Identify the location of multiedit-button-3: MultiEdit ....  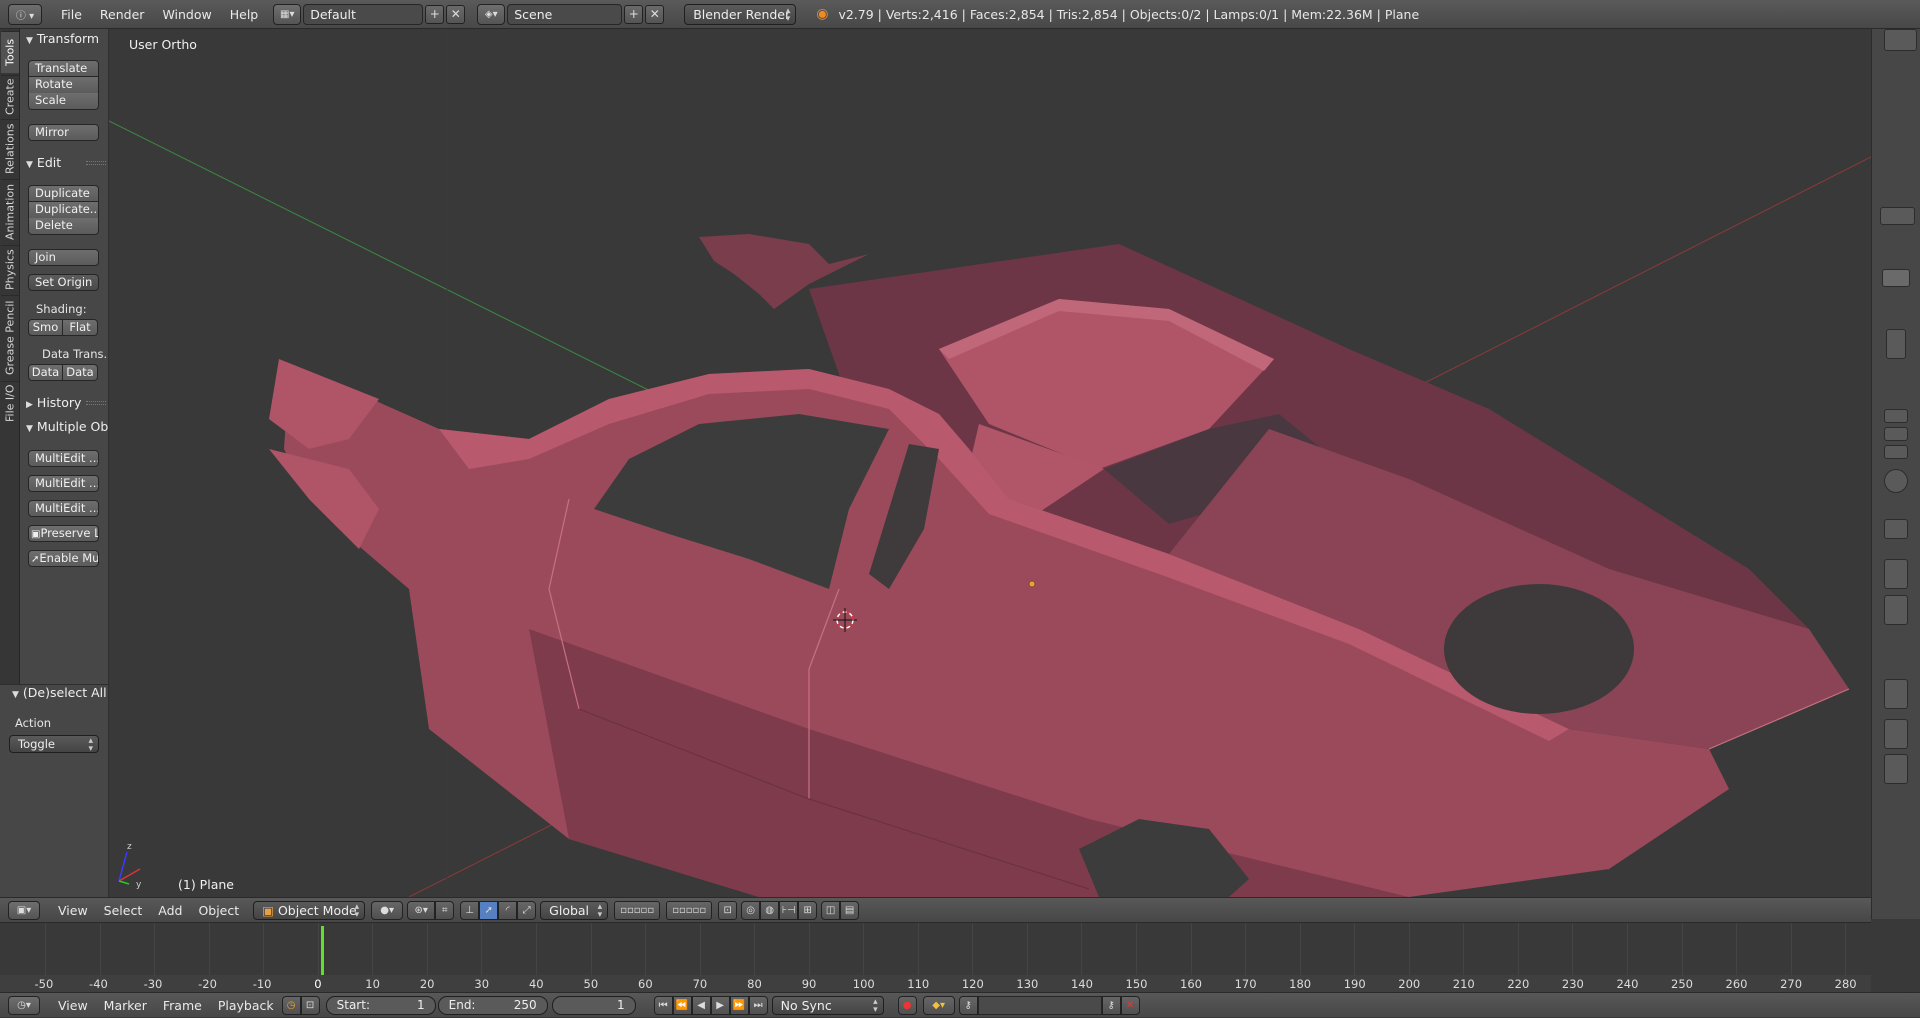
(63, 508).